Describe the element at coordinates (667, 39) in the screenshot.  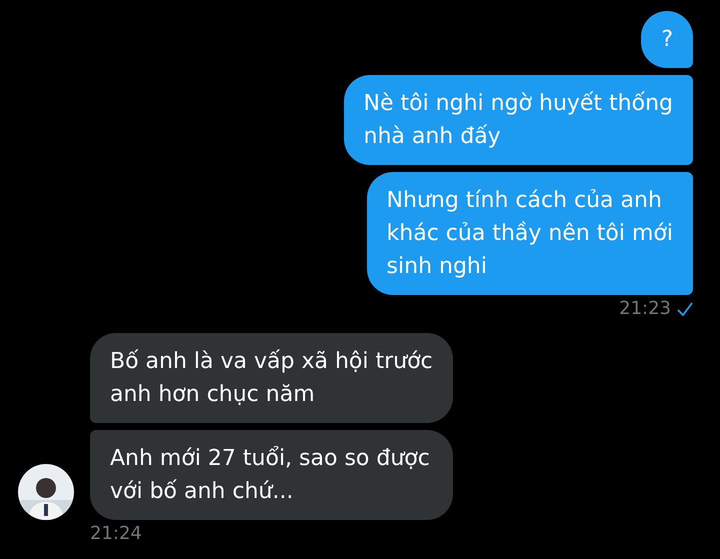
I see `message-bubble: ?` at that location.